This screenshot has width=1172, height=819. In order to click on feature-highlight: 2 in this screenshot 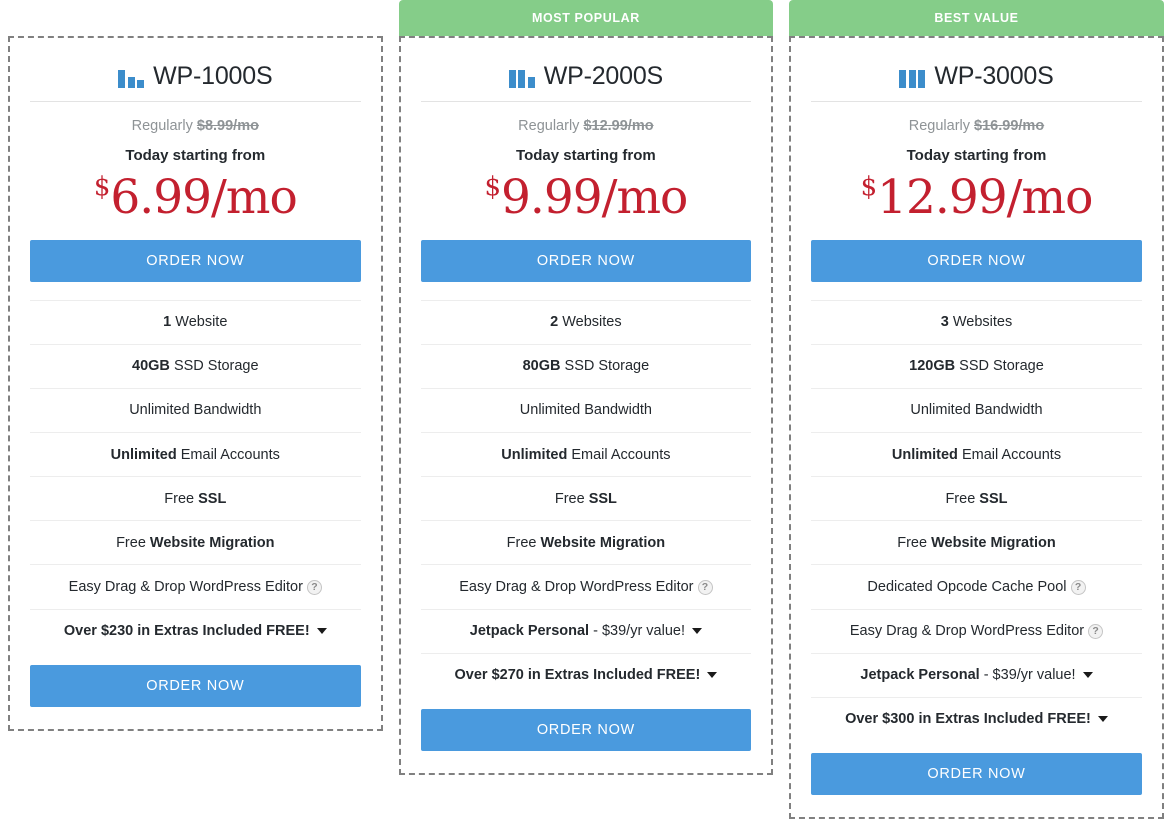, I will do `click(554, 322)`.